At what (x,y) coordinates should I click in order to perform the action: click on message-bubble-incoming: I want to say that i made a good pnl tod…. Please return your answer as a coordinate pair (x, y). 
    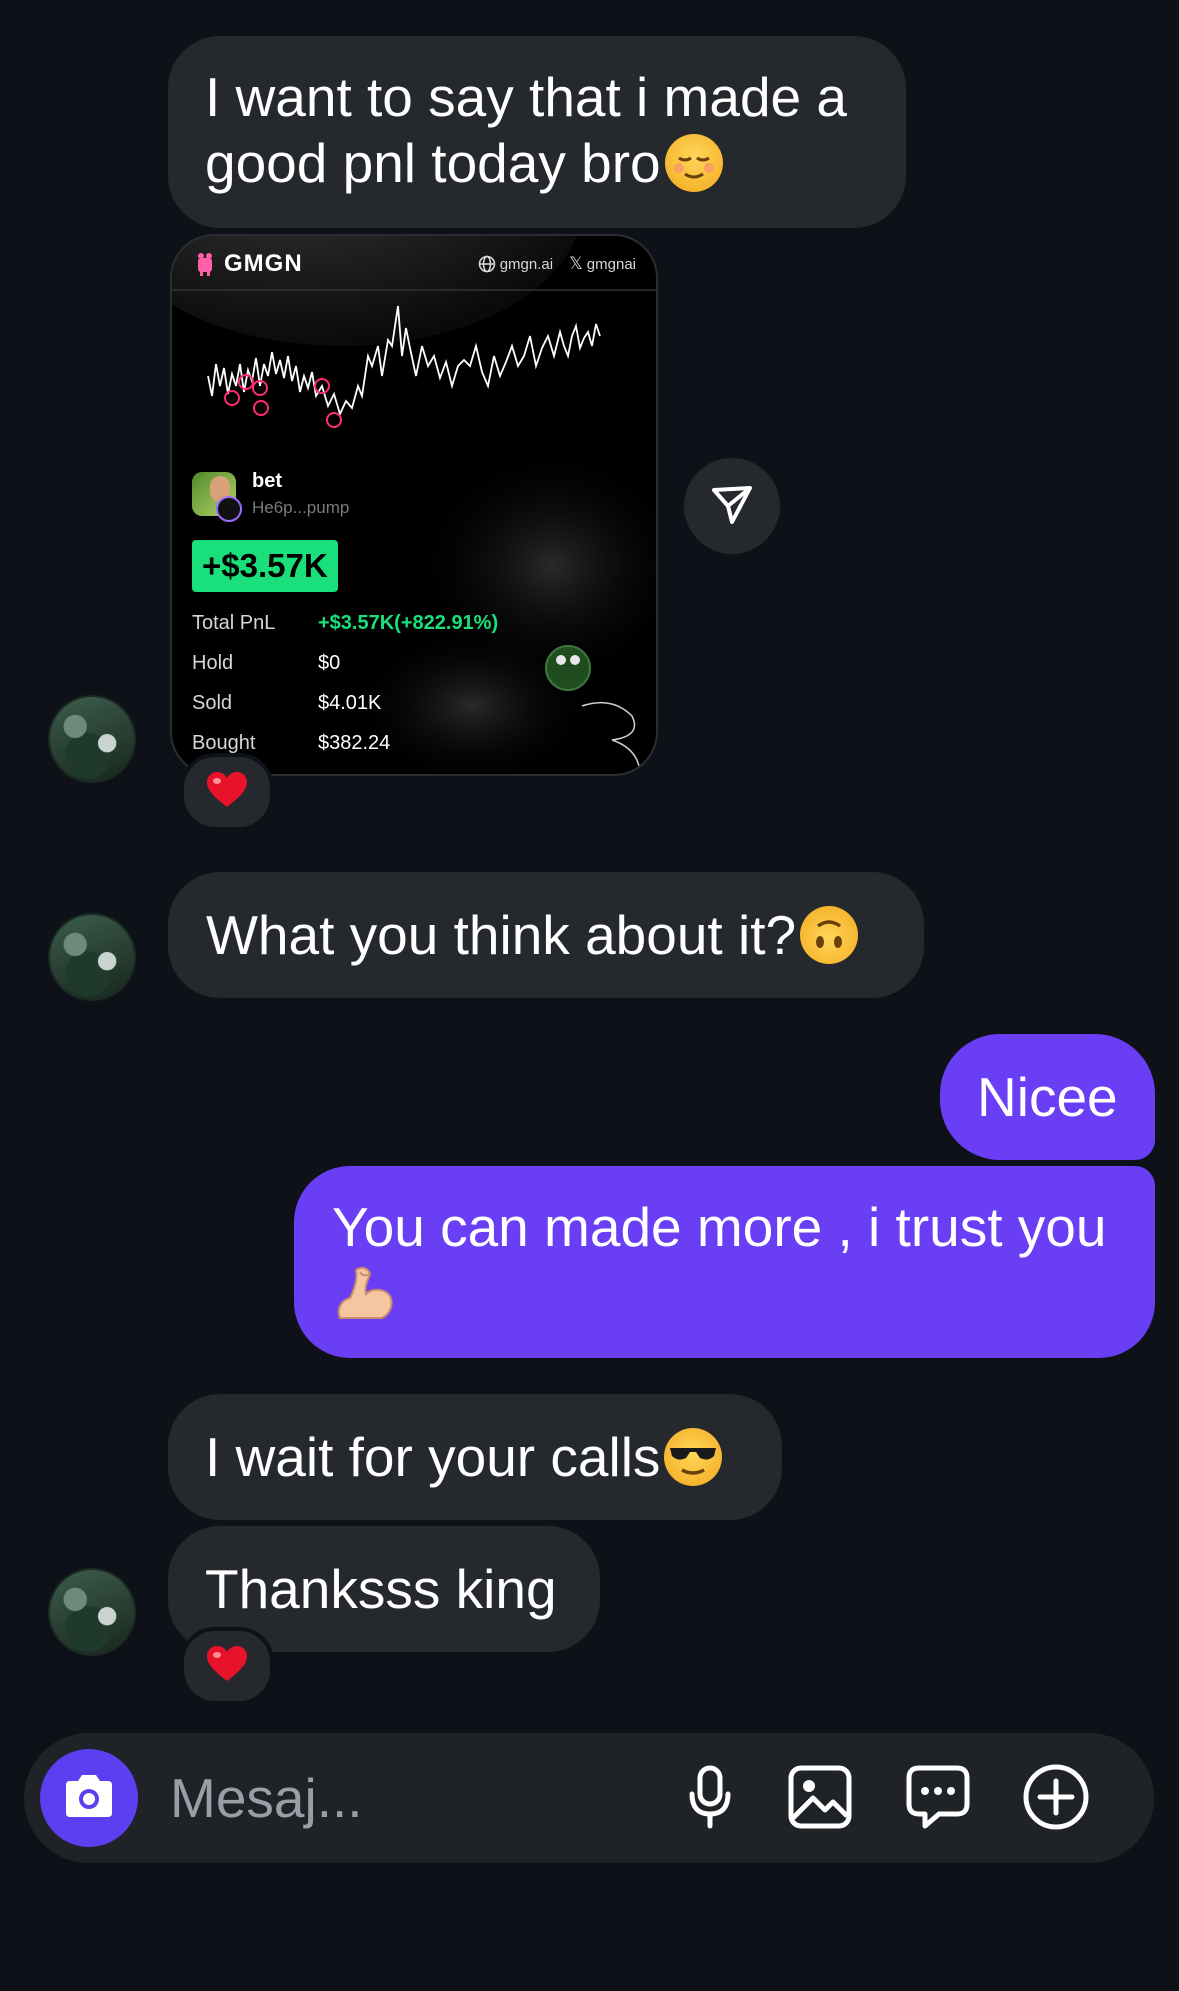
    Looking at the image, I should click on (537, 132).